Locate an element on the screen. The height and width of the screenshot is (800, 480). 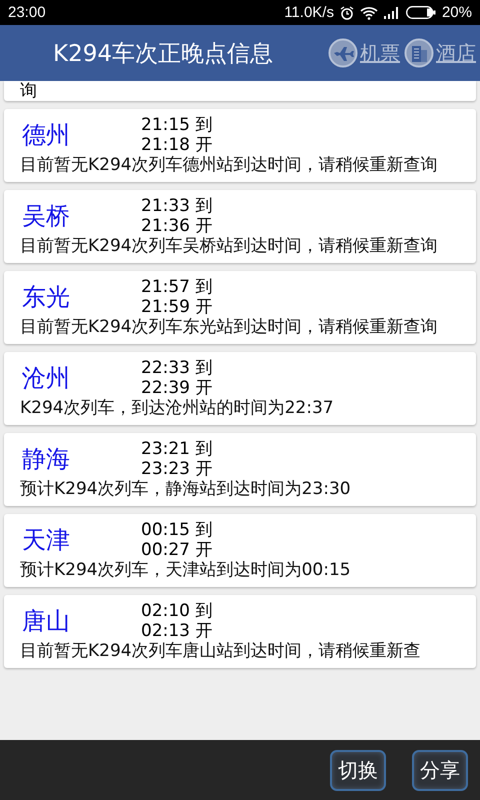
arrival-time: 21:15 到 is located at coordinates (176, 125).